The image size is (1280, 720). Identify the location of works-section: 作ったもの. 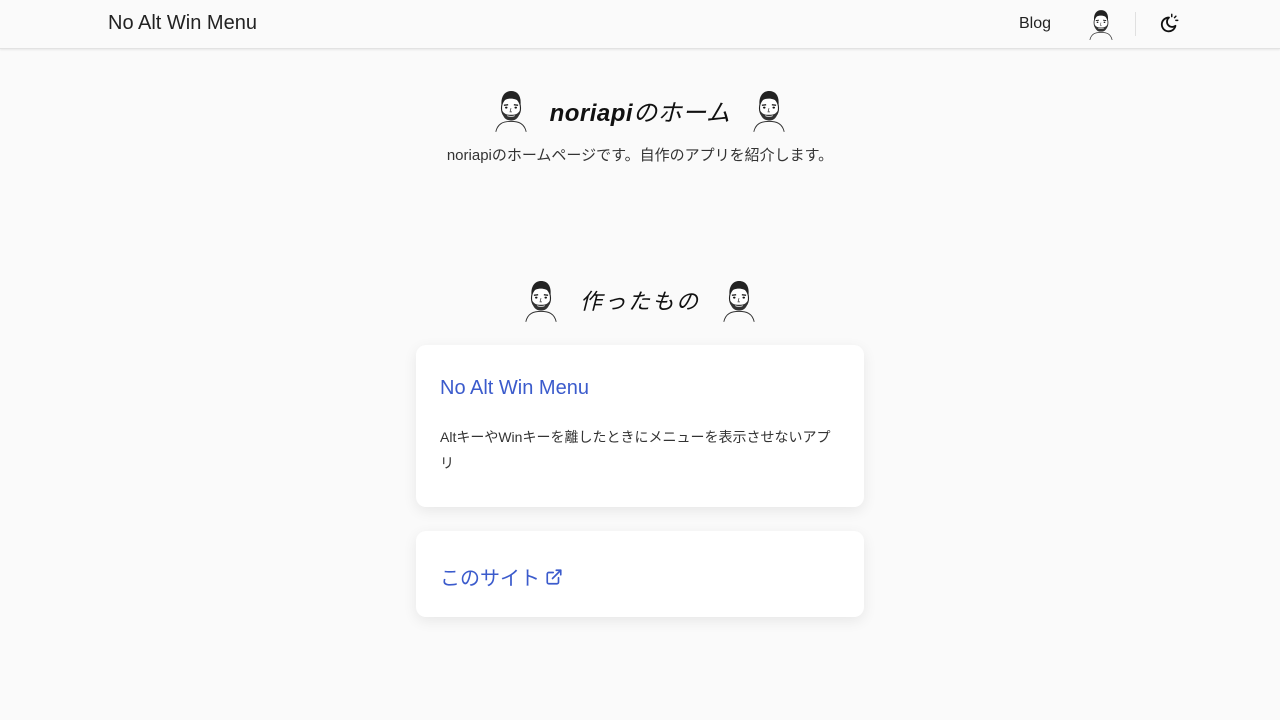
(640, 300).